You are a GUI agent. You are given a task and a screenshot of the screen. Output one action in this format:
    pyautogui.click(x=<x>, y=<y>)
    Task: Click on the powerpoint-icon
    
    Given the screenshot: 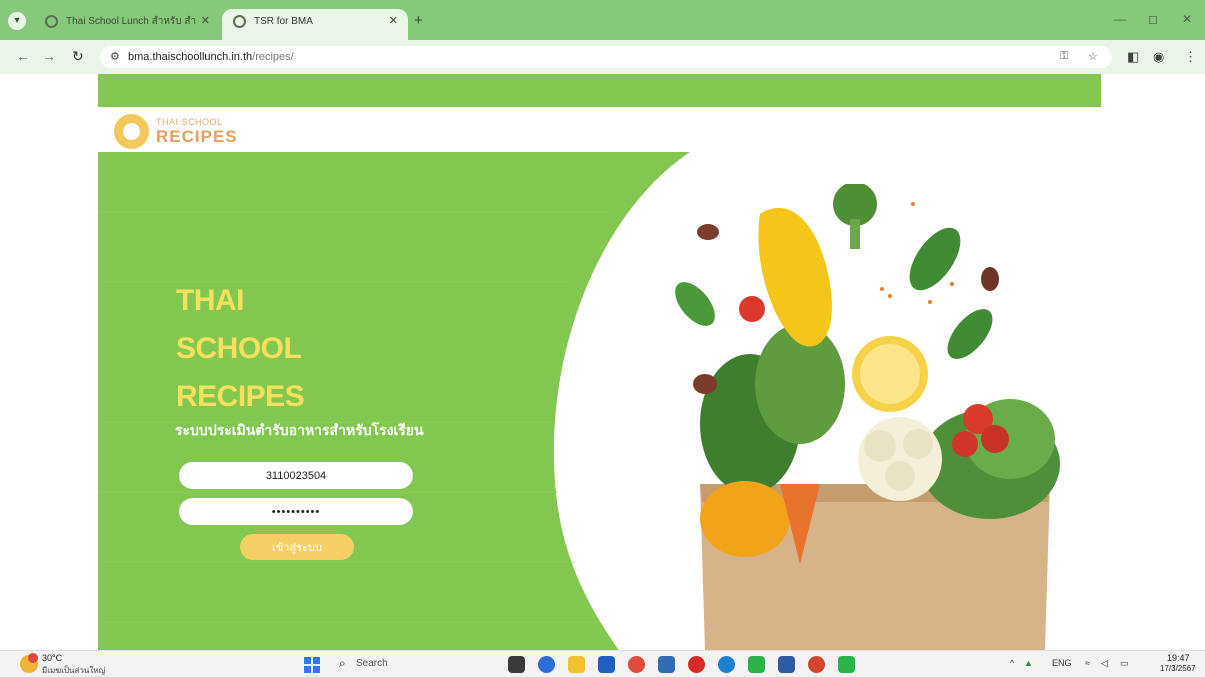 What is the action you would take?
    pyautogui.click(x=816, y=664)
    